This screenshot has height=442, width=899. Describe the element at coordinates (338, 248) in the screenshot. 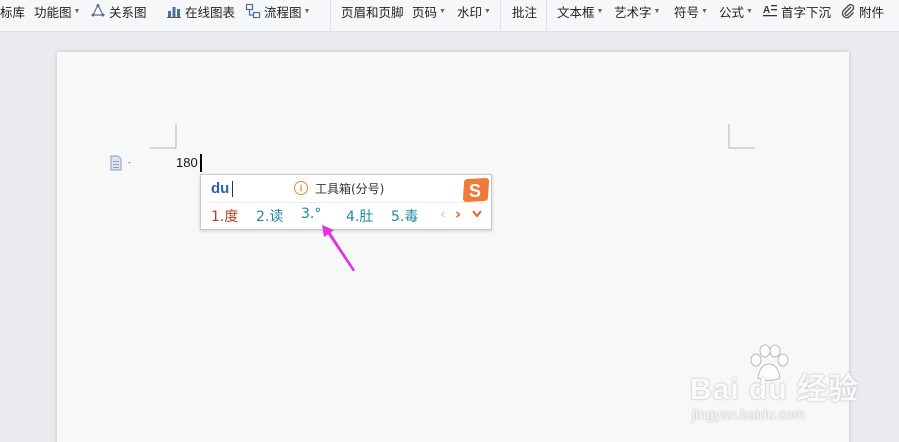

I see `annotation-arrow-icon` at that location.